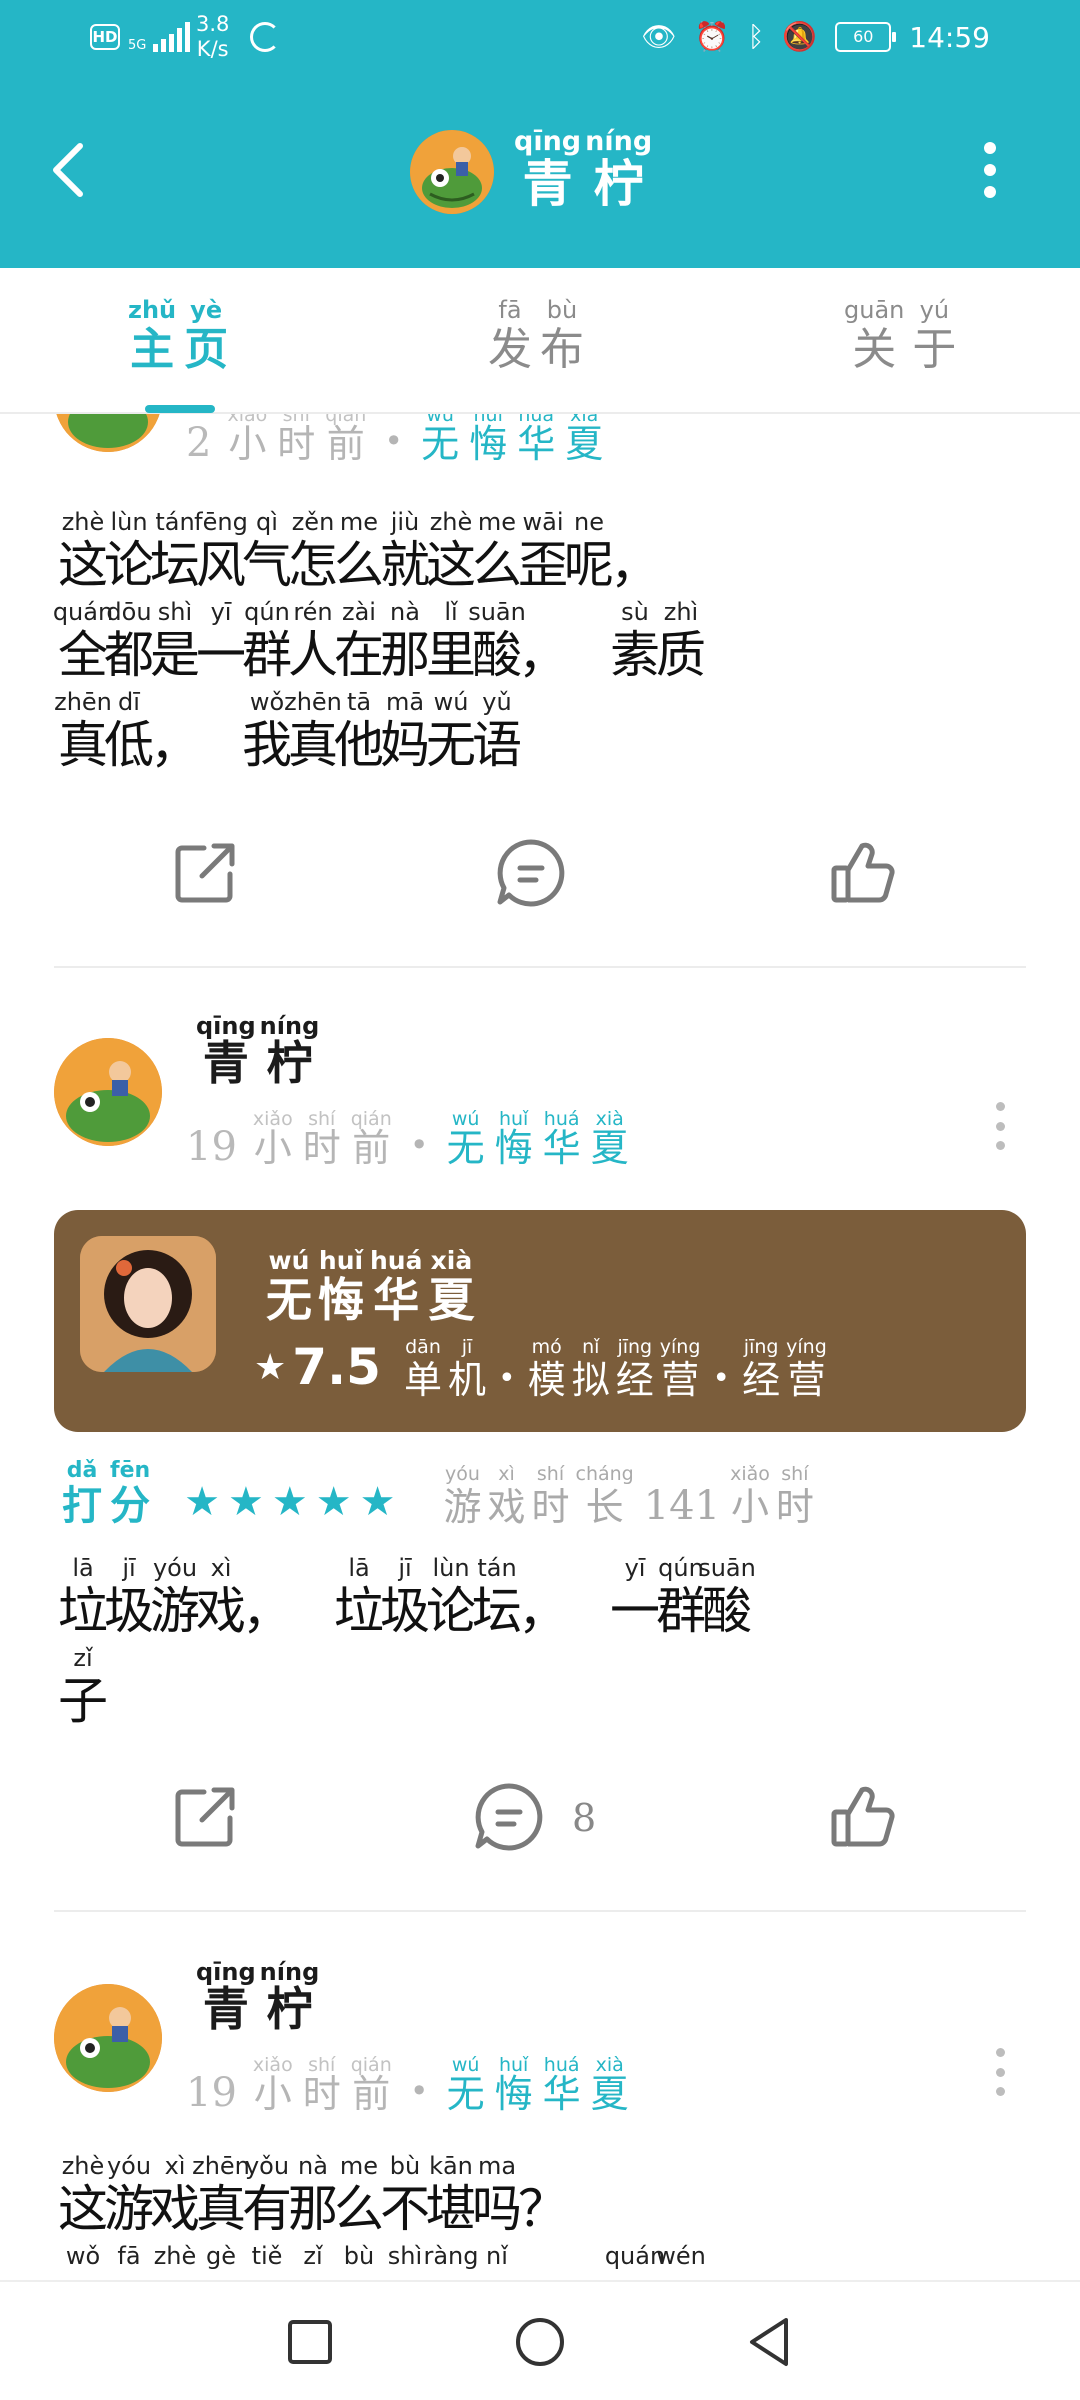  What do you see at coordinates (267, 2195) in the screenshot?
I see `ruby-char: yǒu 有` at bounding box center [267, 2195].